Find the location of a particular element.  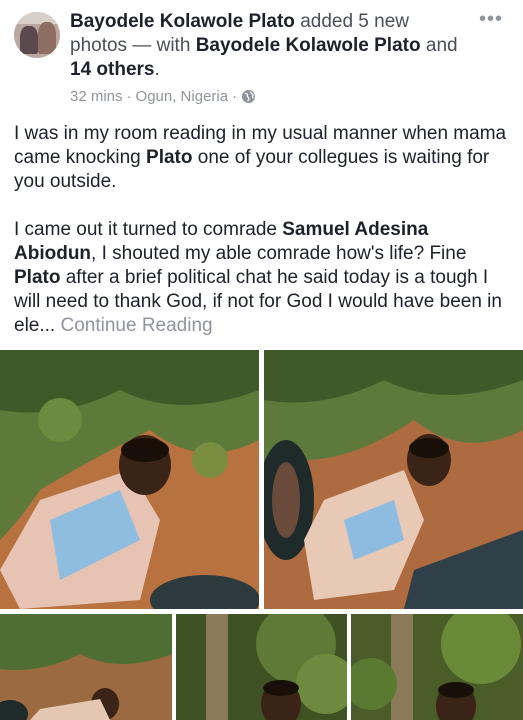

post-meta: 32 mins · Ogun, Nigeria · is located at coordinates (163, 96).